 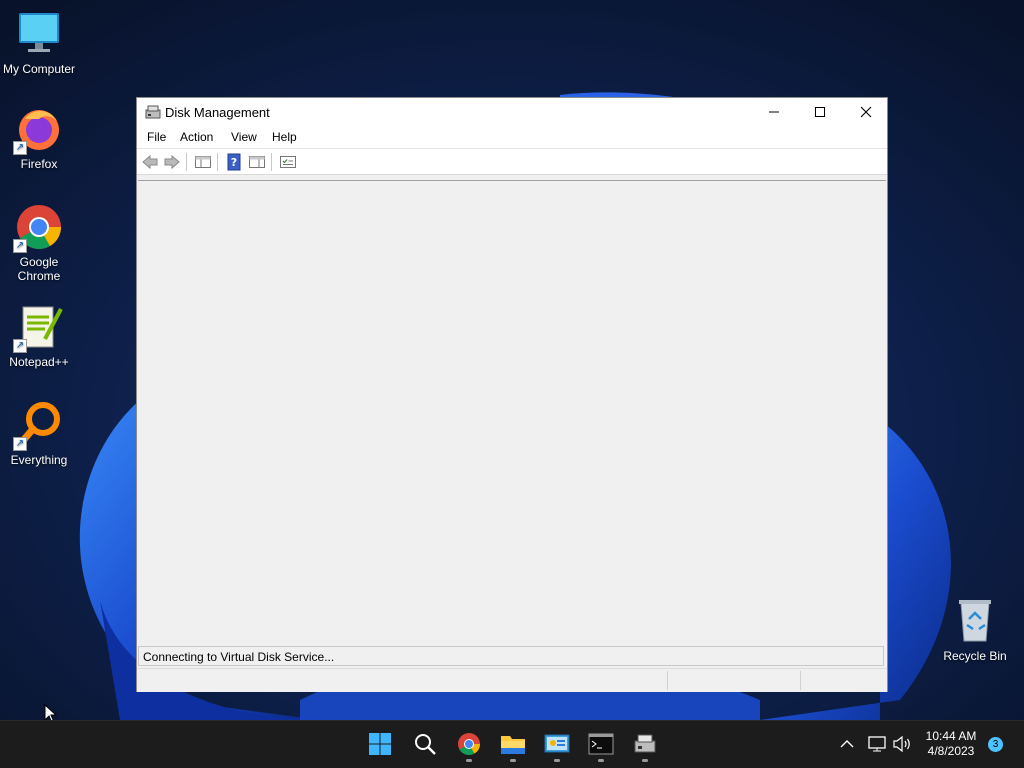 I want to click on help-icon: ?, so click(x=234, y=162).